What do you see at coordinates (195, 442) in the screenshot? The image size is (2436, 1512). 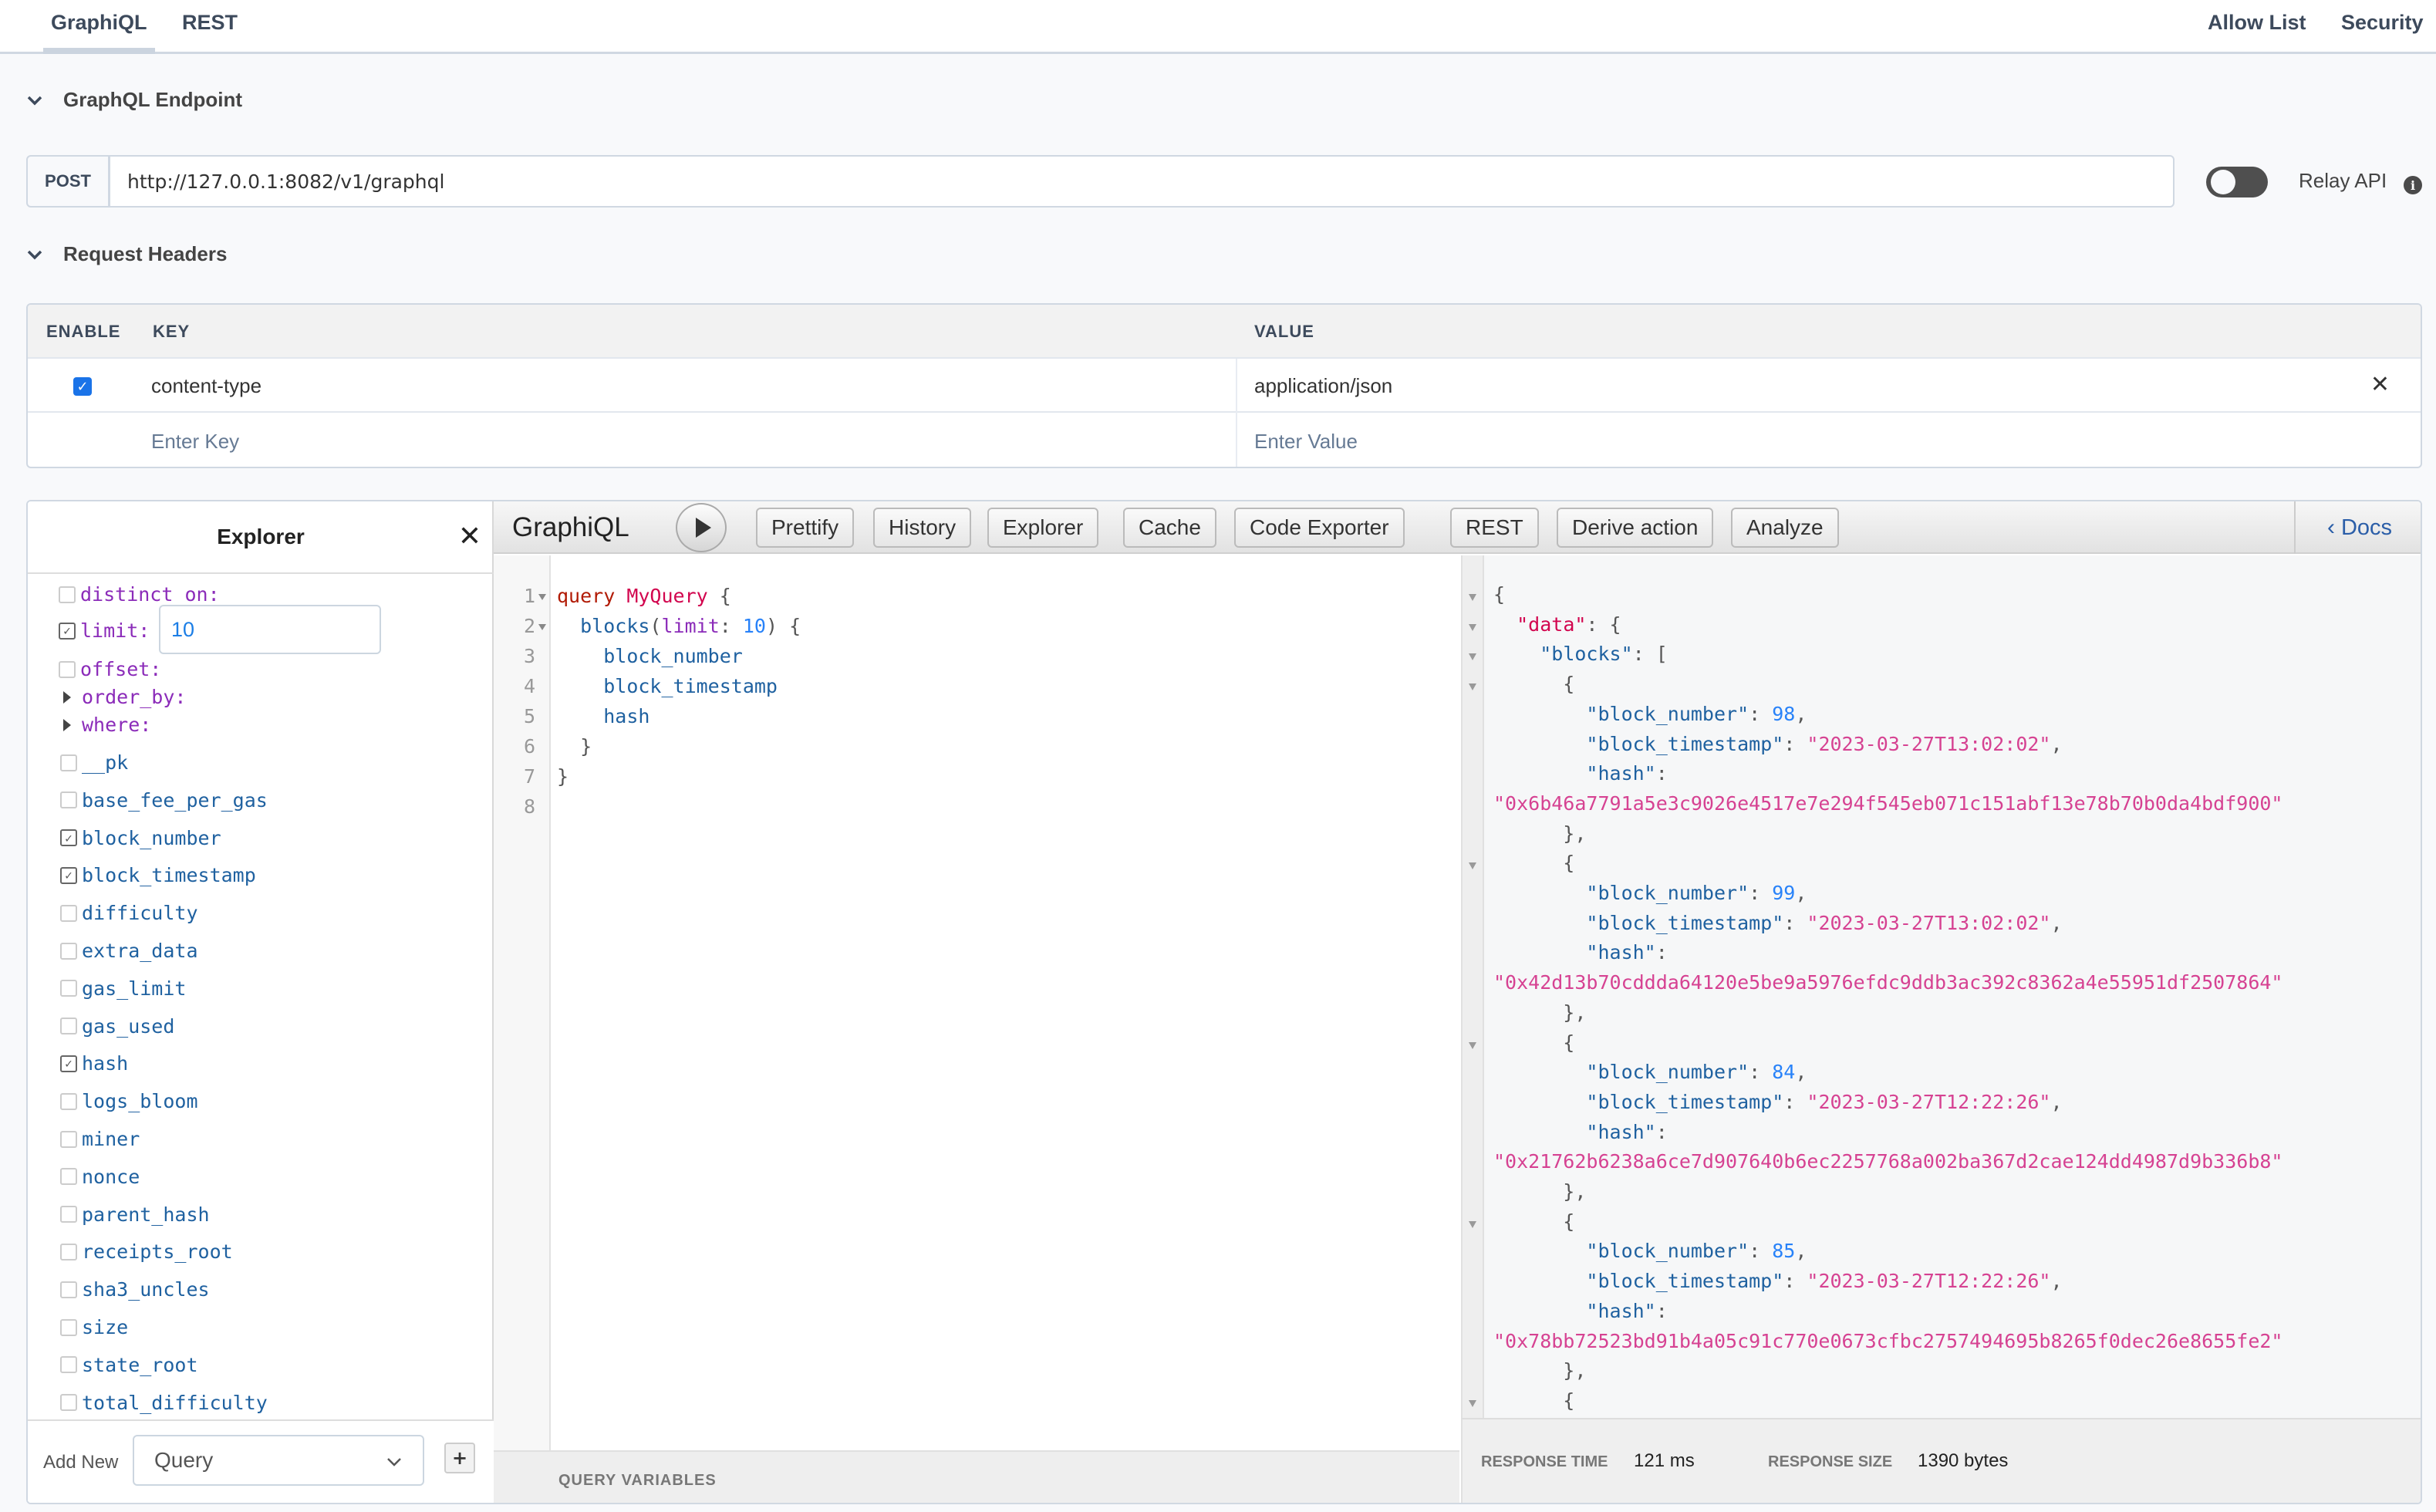 I see `new-key-input: Enter Key` at bounding box center [195, 442].